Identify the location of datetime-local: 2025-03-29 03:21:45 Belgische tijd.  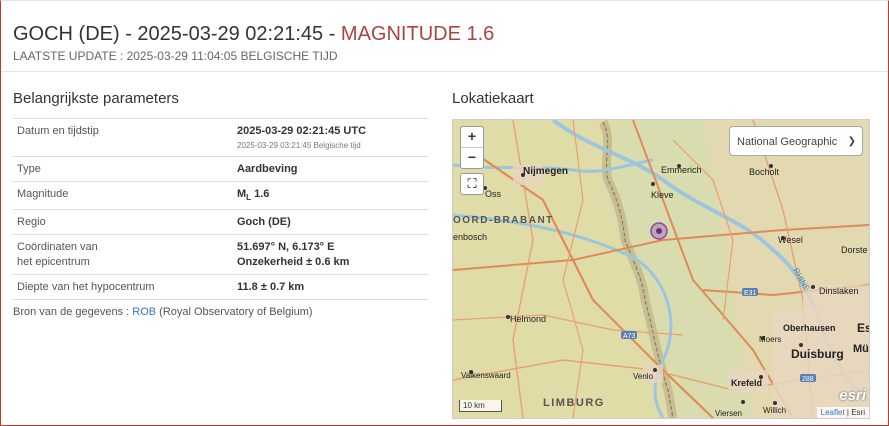
(299, 145).